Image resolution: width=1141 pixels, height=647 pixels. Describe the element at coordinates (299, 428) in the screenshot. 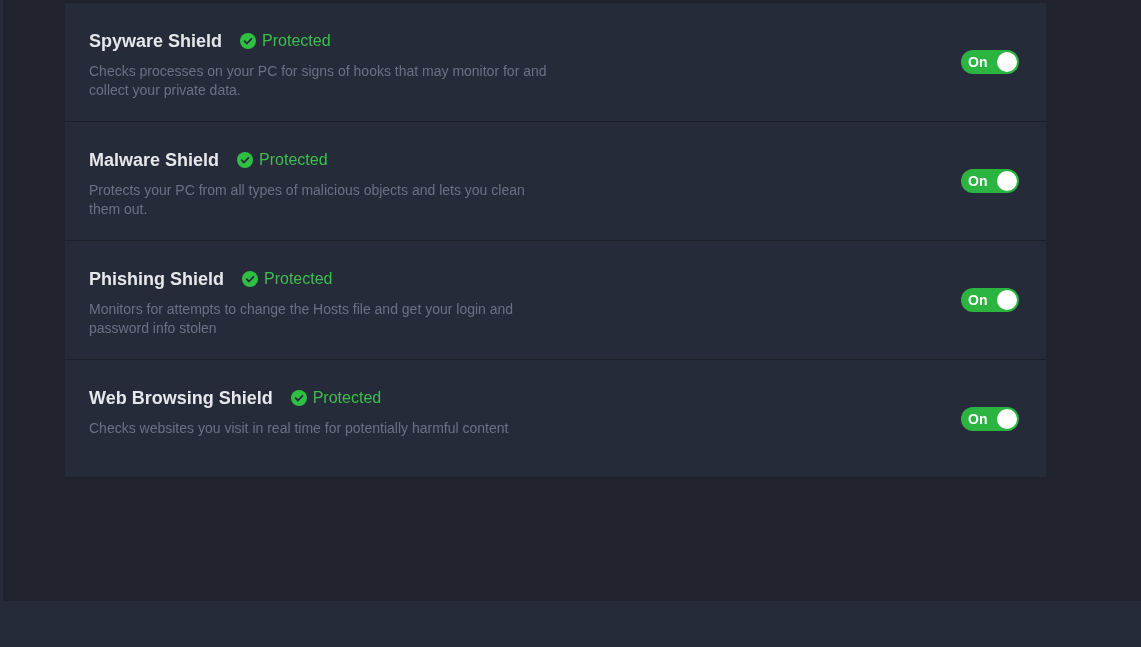

I see `shield-description: Checks websites you visit in real time for potentially harmful content` at that location.